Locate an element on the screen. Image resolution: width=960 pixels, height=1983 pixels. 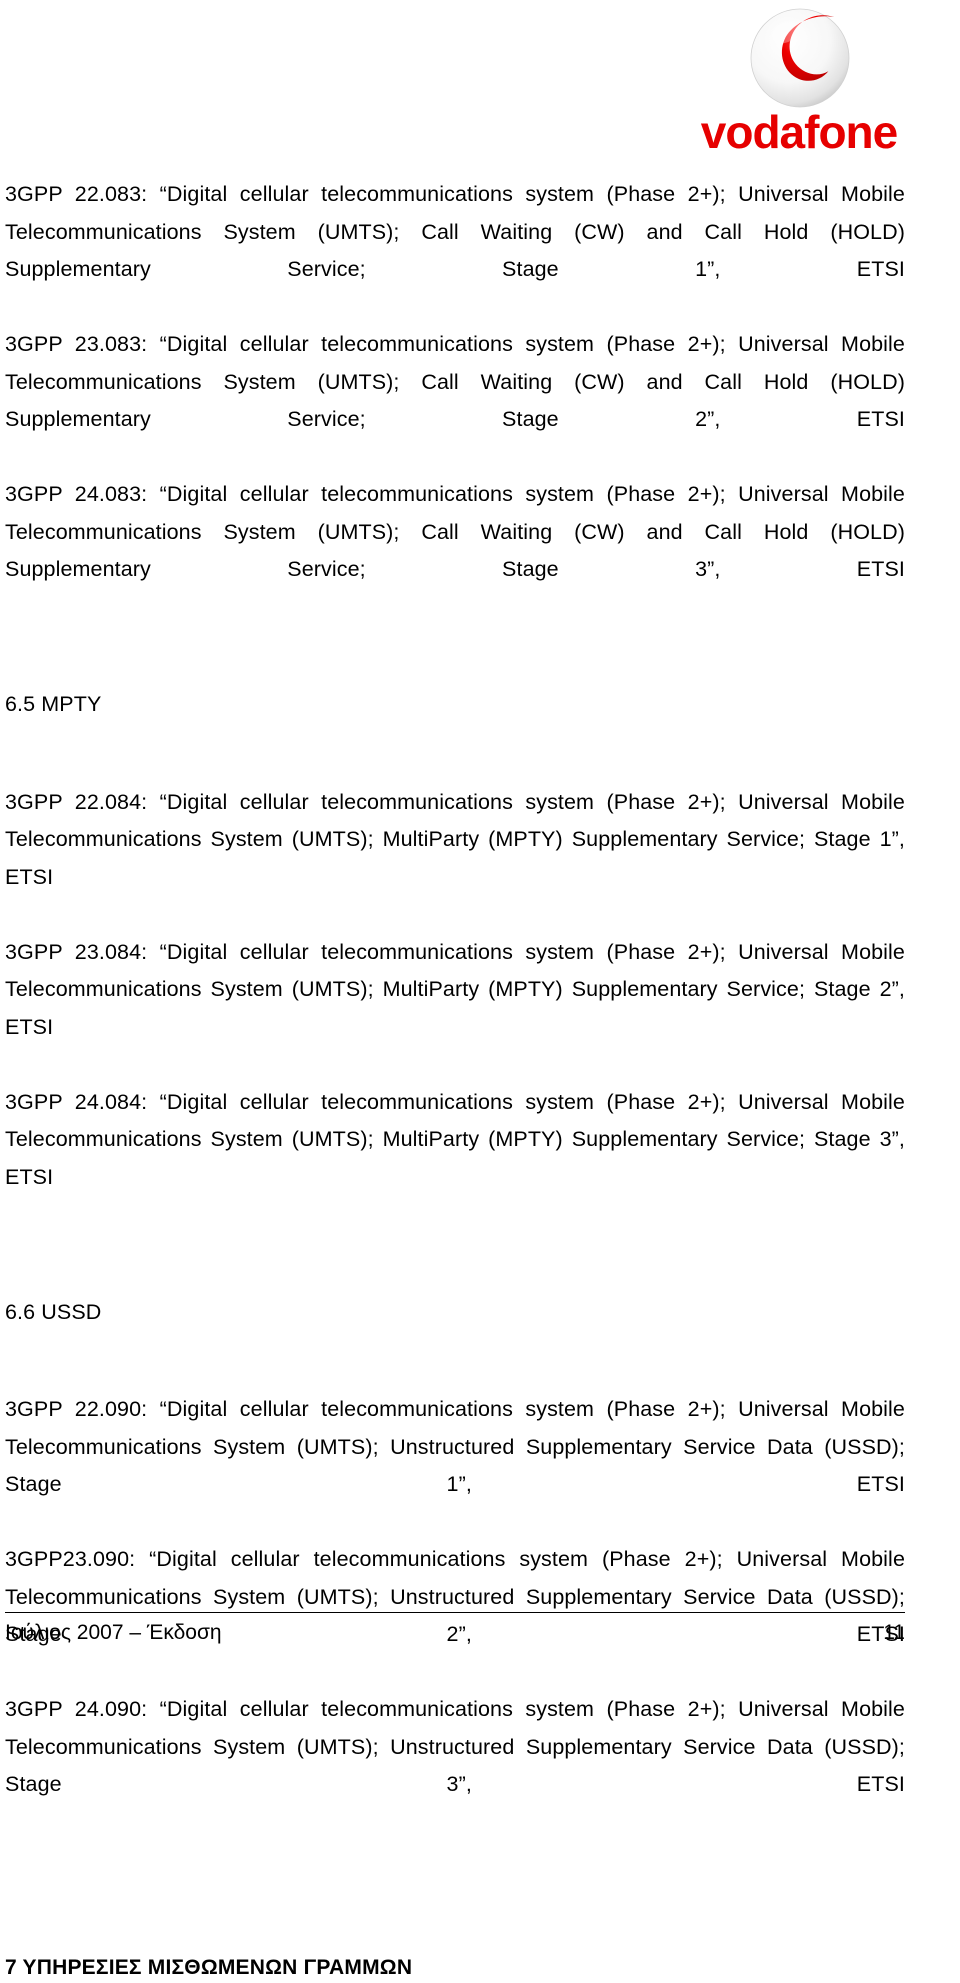
footer-date: Ιούλιος 2007 – Έκδοση is located at coordinates (113, 1632).